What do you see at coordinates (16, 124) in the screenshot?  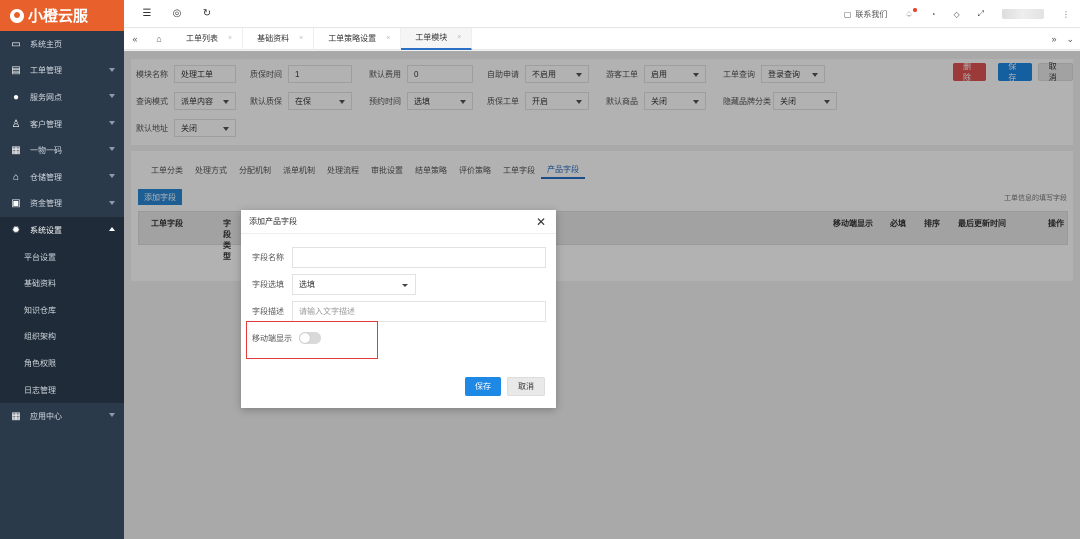 I see `user-icon: ♙` at bounding box center [16, 124].